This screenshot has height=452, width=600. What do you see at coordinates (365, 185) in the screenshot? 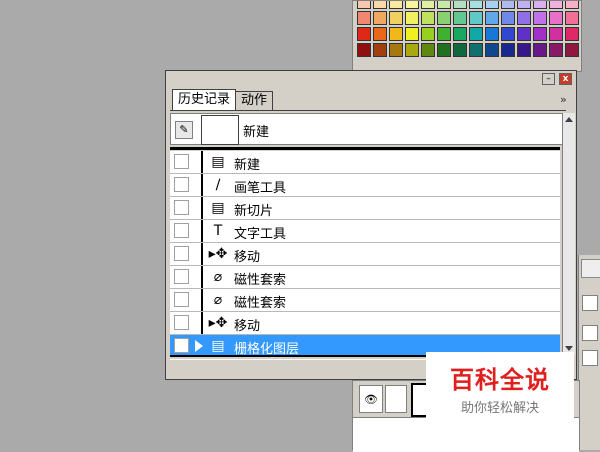
I see `history-step: ∕ 画笔工具` at bounding box center [365, 185].